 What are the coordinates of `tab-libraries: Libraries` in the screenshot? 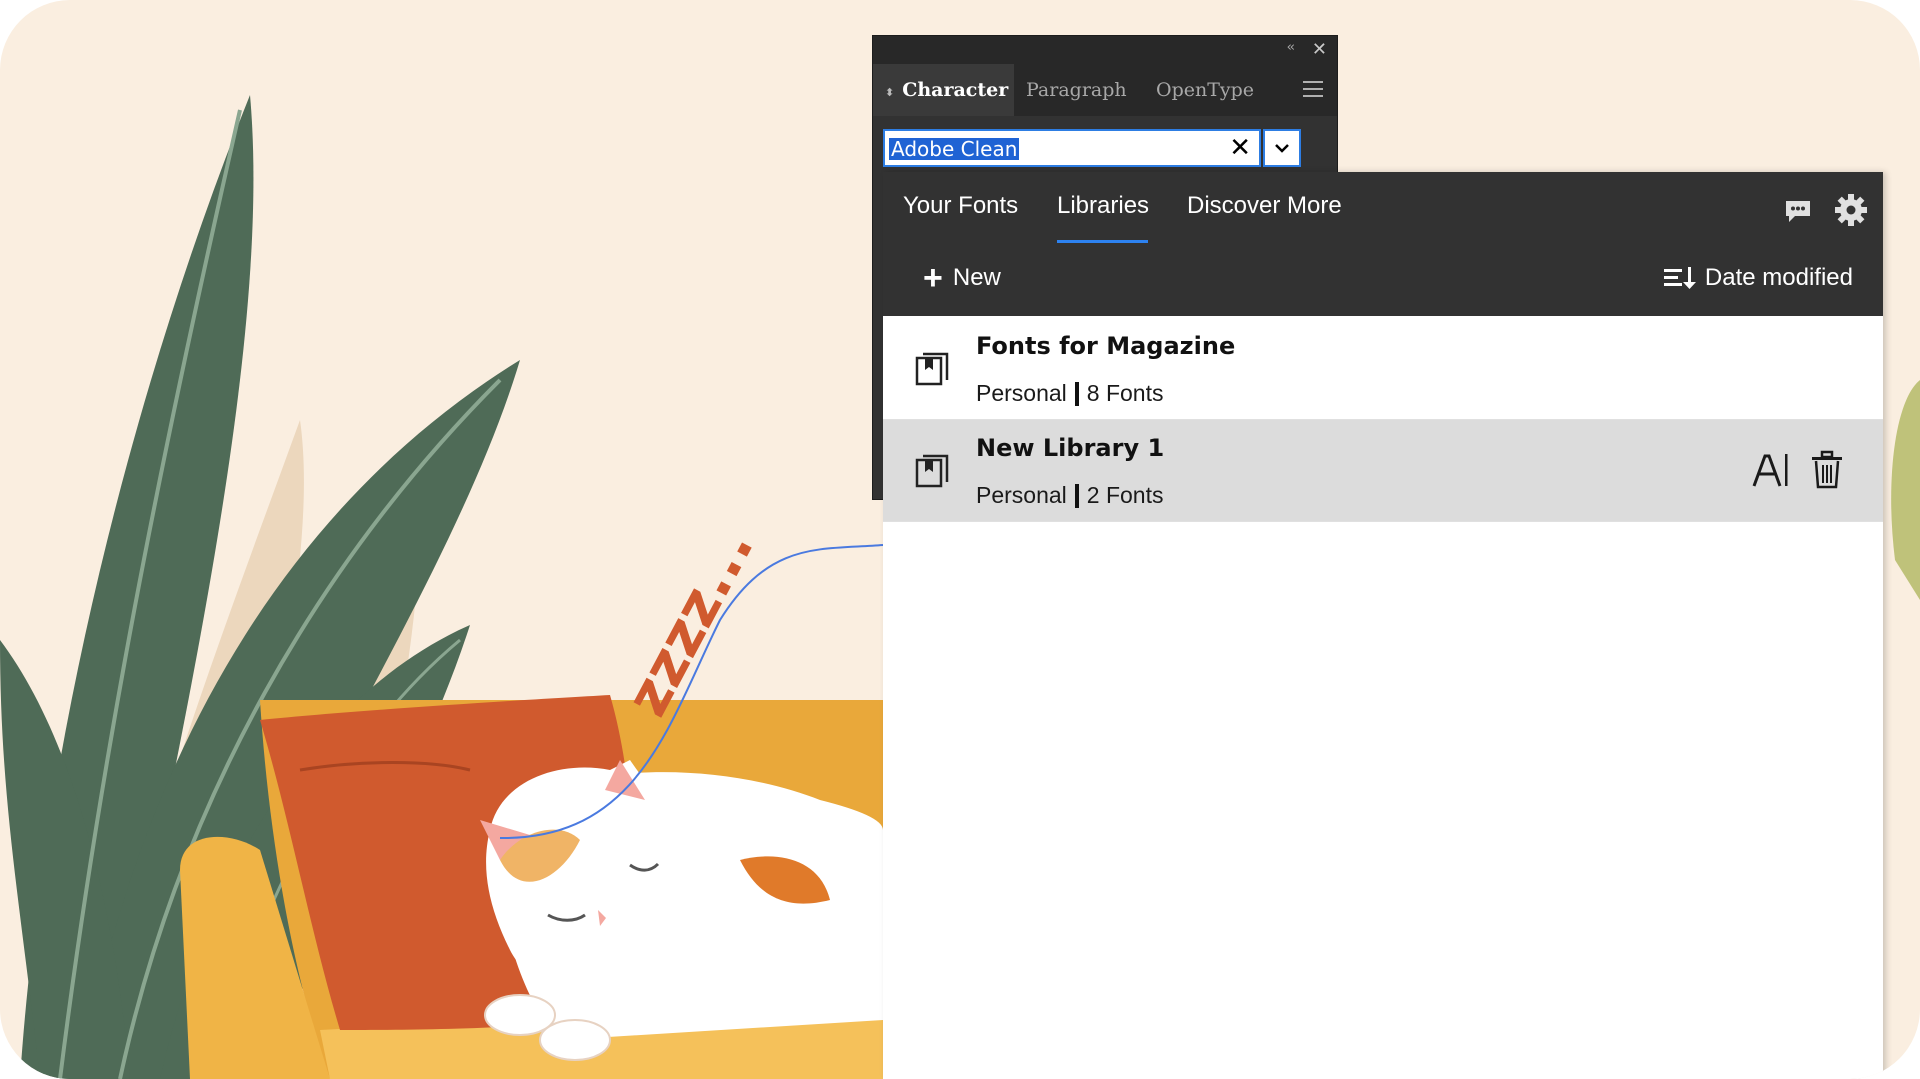 It's located at (1103, 206).